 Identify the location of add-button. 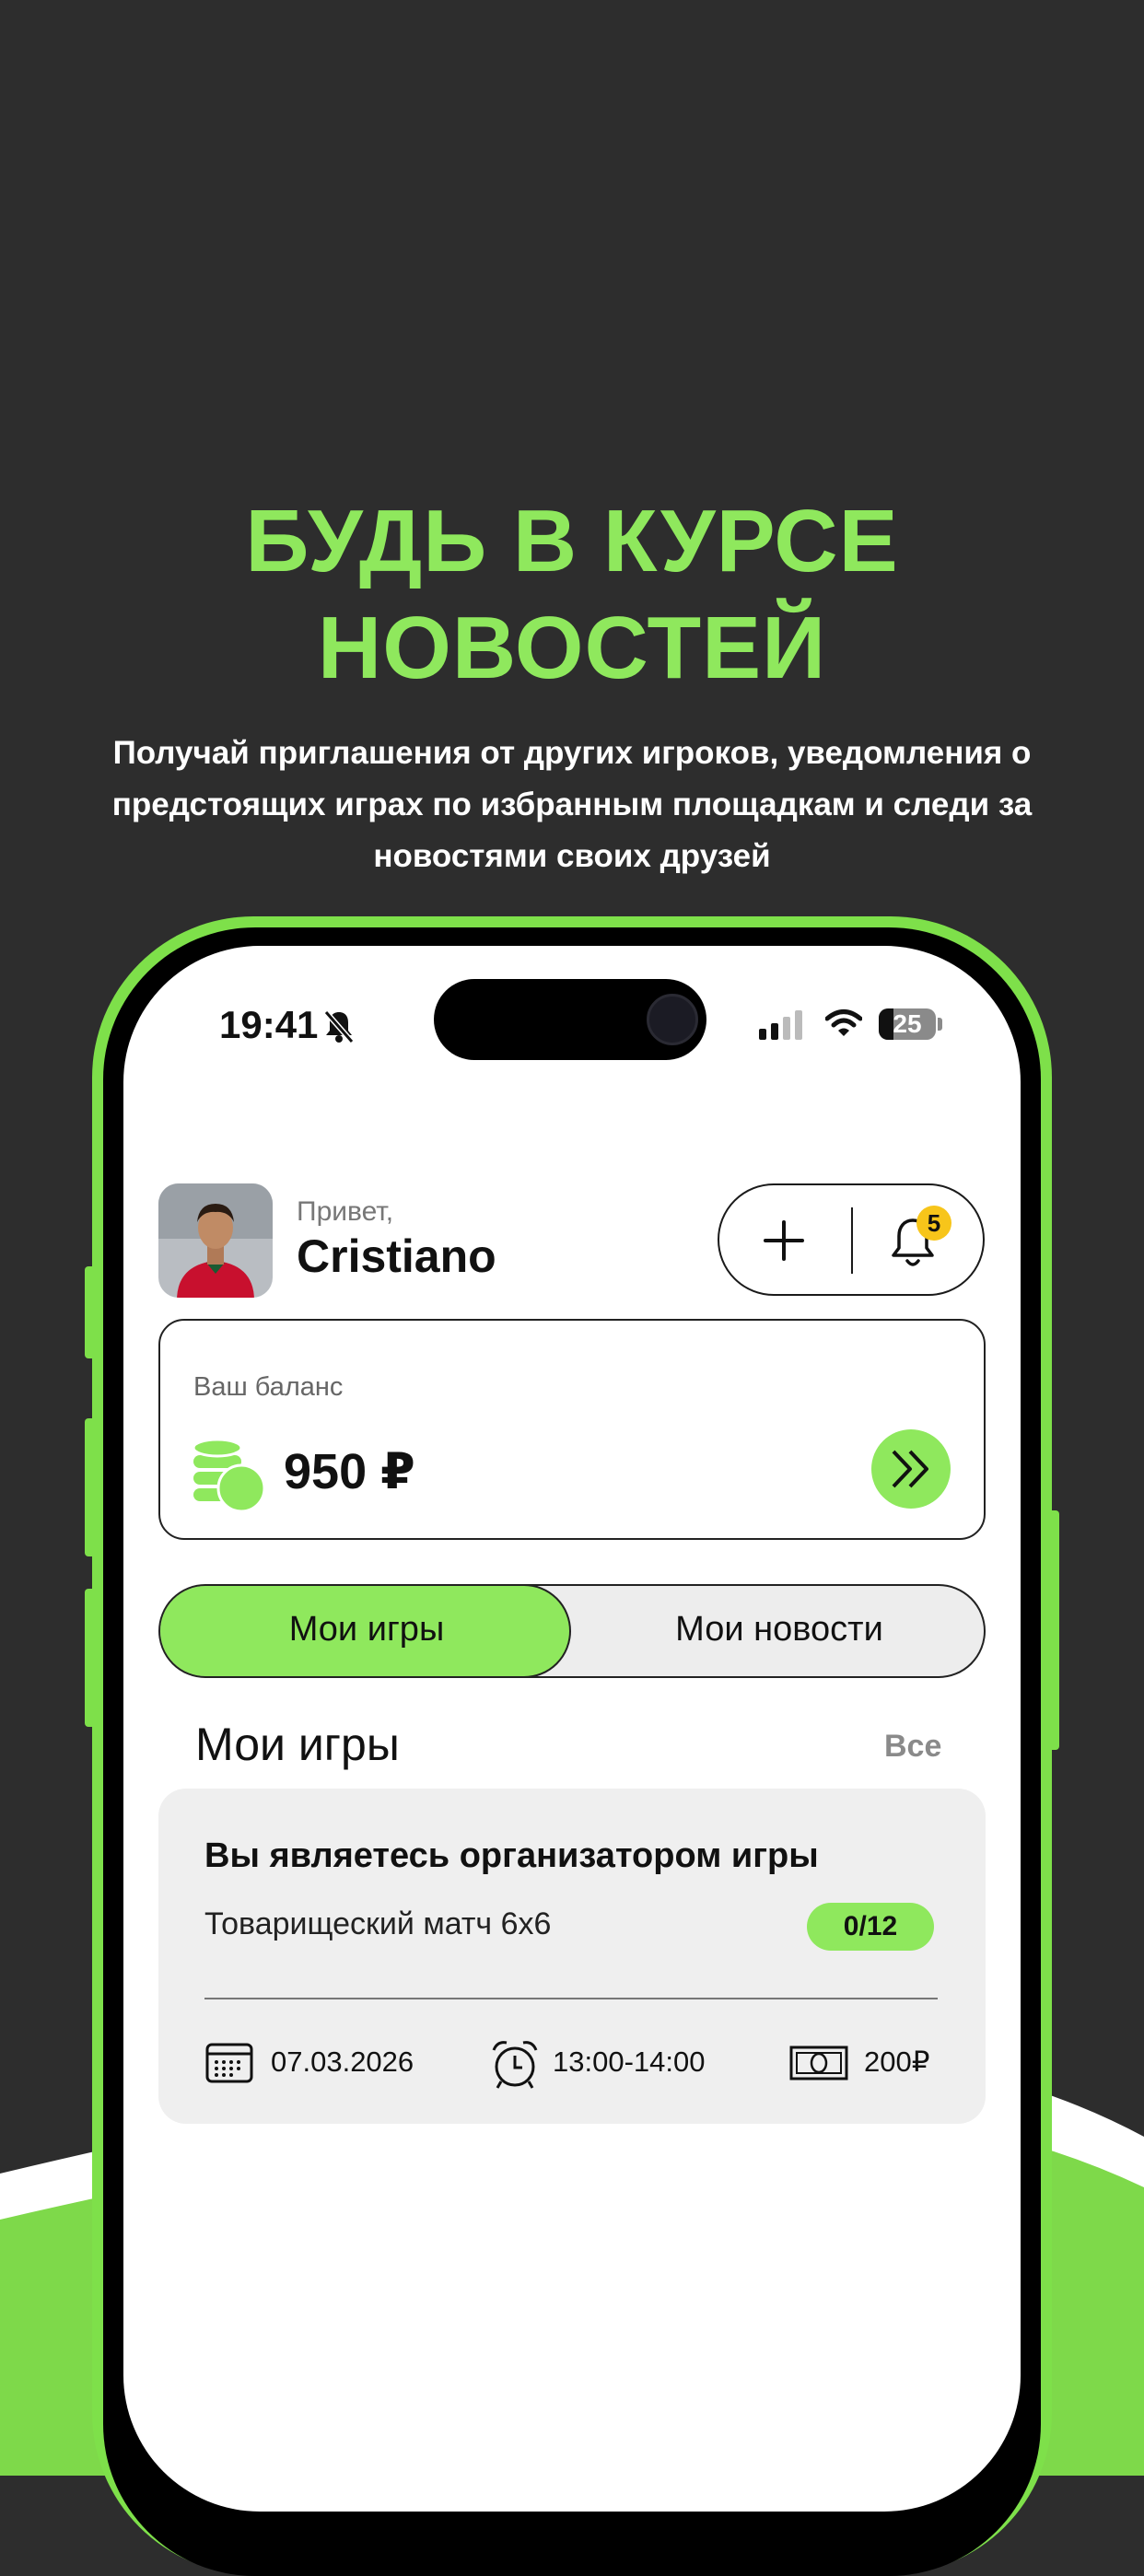
(783, 1240).